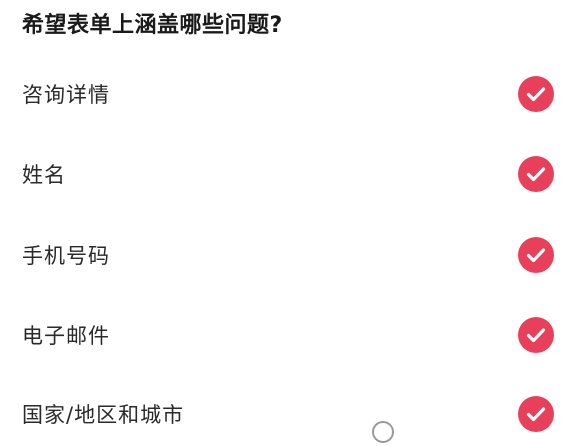  Describe the element at coordinates (44, 175) in the screenshot. I see `option-label: 姓名` at that location.